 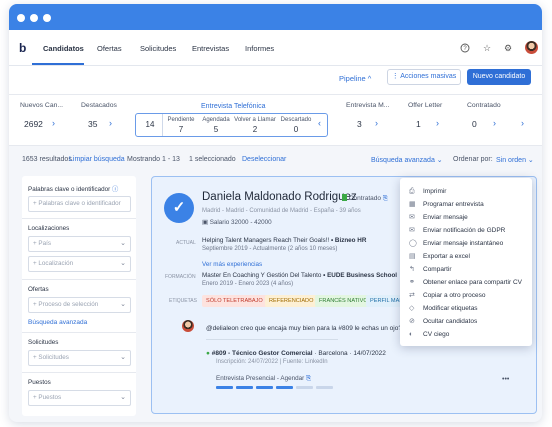 I want to click on more-experiences-link: Ver más experiencias, so click(x=232, y=264).